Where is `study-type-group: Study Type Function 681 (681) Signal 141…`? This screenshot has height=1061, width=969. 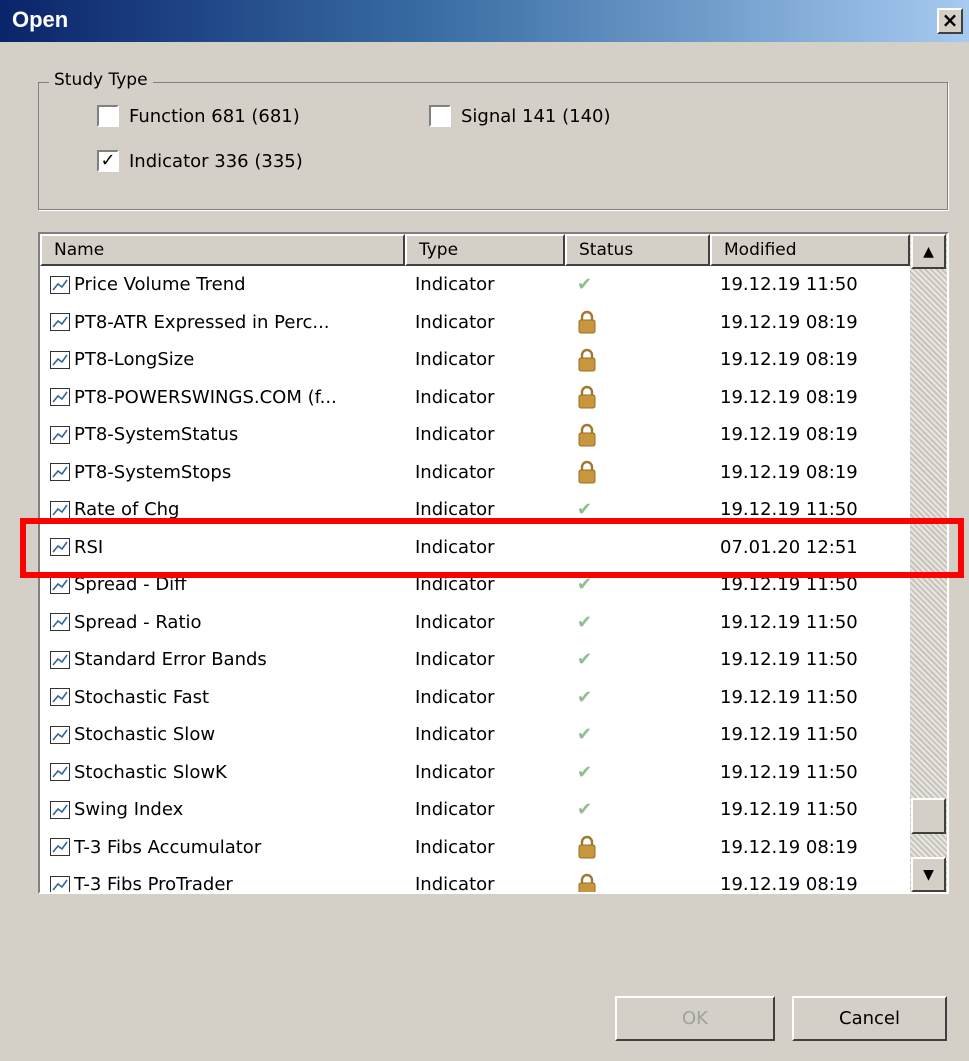 study-type-group: Study Type Function 681 (681) Signal 141… is located at coordinates (493, 140).